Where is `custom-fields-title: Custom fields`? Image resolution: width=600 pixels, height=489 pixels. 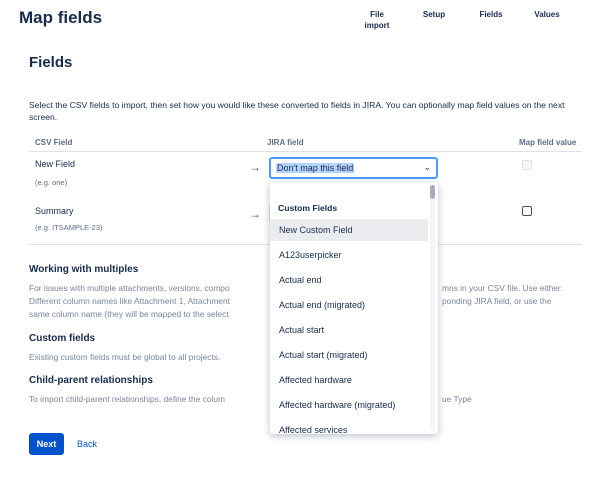
custom-fields-title: Custom fields is located at coordinates (62, 338).